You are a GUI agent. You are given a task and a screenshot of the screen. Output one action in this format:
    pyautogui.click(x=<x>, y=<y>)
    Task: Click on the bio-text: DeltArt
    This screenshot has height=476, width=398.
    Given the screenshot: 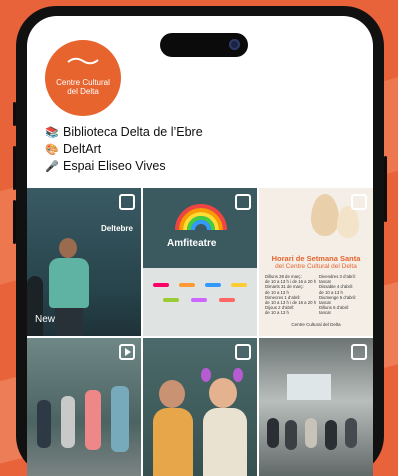 What is the action you would take?
    pyautogui.click(x=82, y=149)
    